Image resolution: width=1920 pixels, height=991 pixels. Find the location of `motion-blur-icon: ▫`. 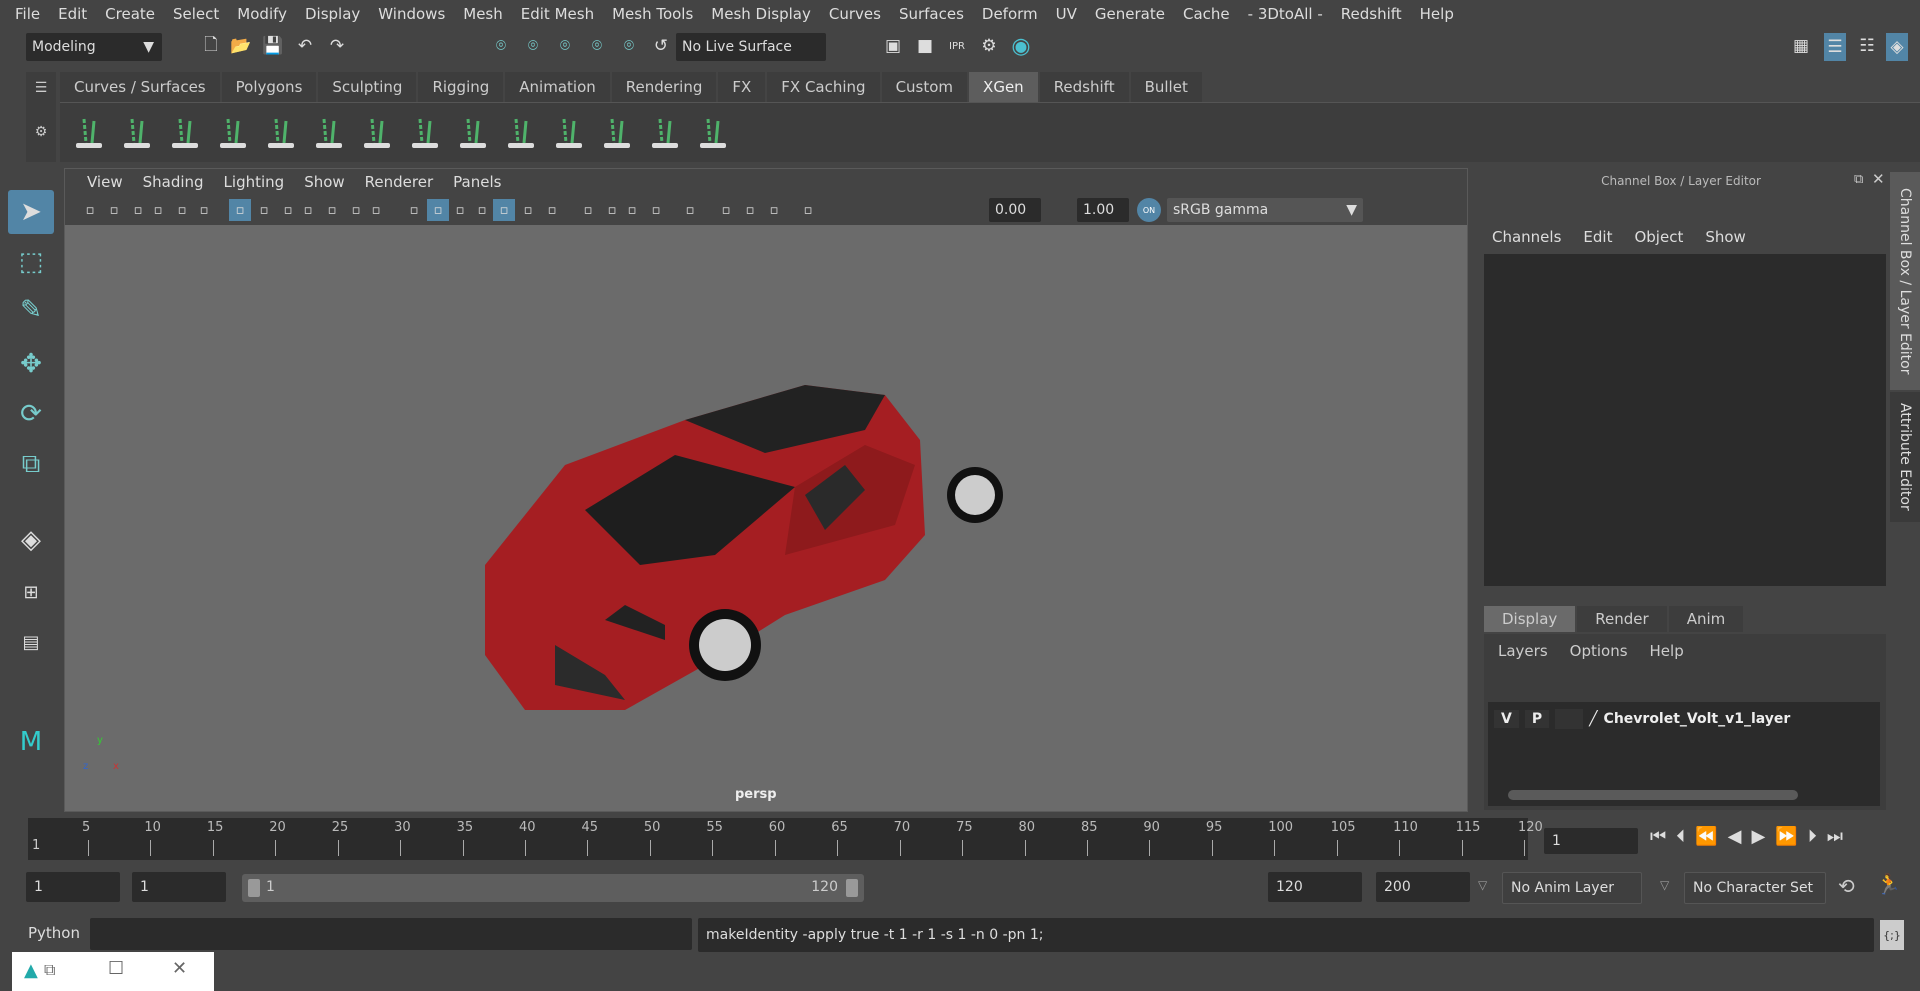

motion-blur-icon: ▫ is located at coordinates (588, 210).